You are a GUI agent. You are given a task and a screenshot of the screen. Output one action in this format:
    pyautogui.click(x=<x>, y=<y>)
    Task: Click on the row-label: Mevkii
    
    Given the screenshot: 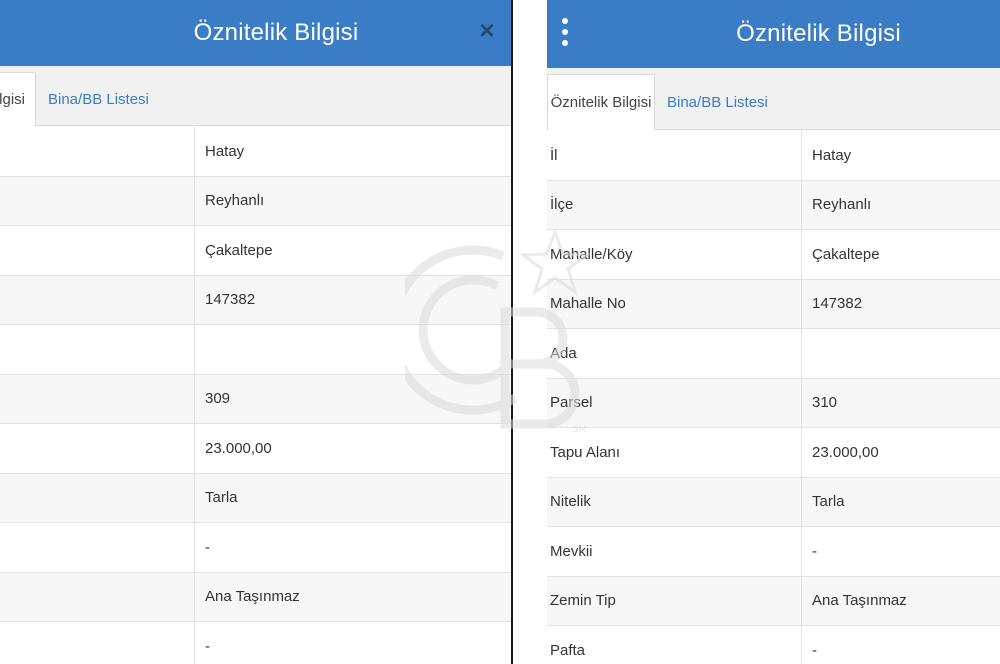 What is the action you would take?
    pyautogui.click(x=571, y=551)
    